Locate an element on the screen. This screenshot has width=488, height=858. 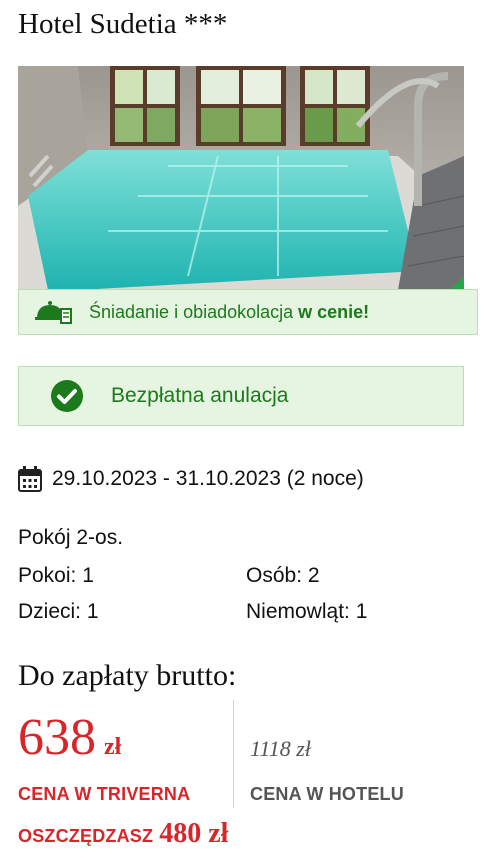
free-cancellation-box: Bezpłatna anulacja is located at coordinates (241, 396).